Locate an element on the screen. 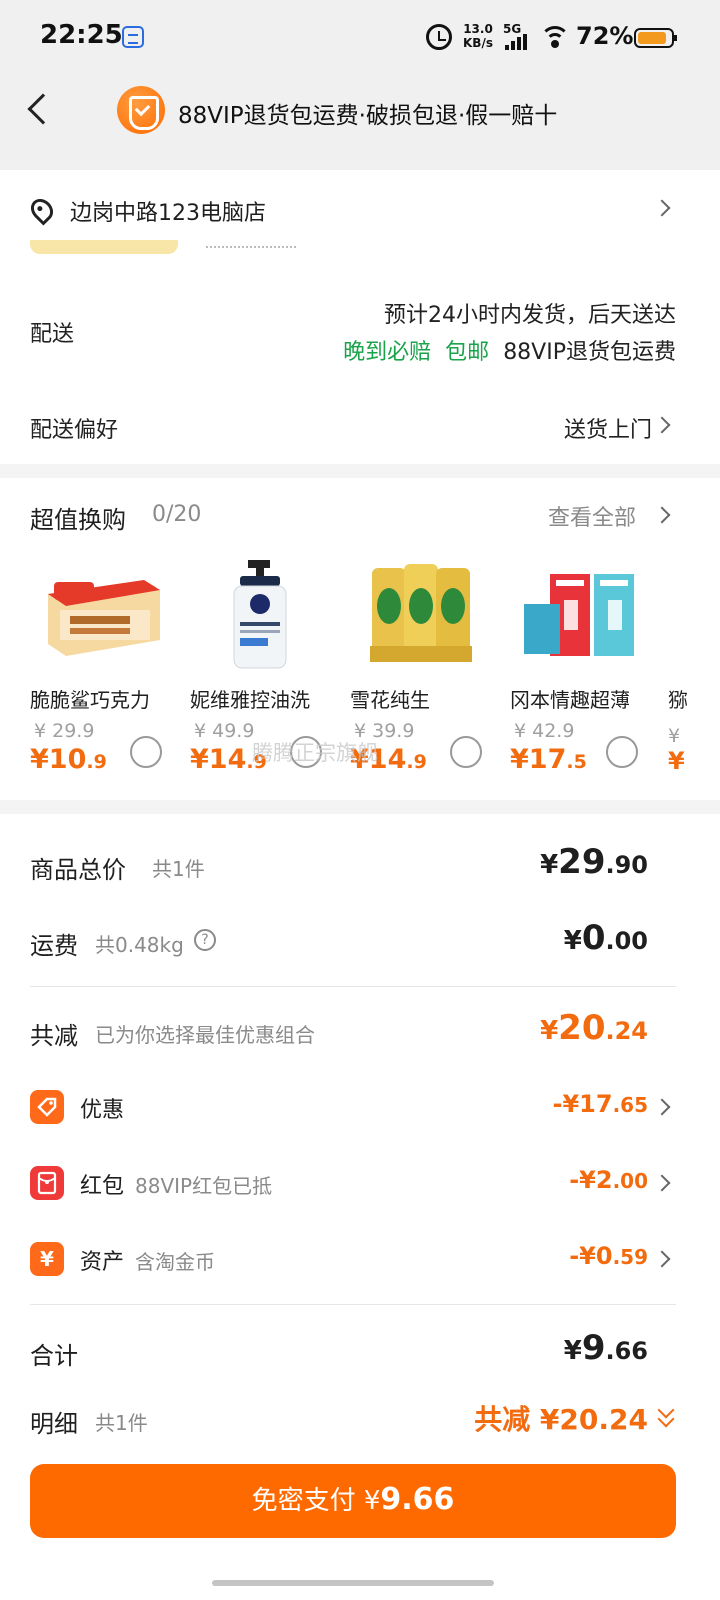 The image size is (720, 1600). delivery-preference-value: 送货上门 is located at coordinates (608, 428).